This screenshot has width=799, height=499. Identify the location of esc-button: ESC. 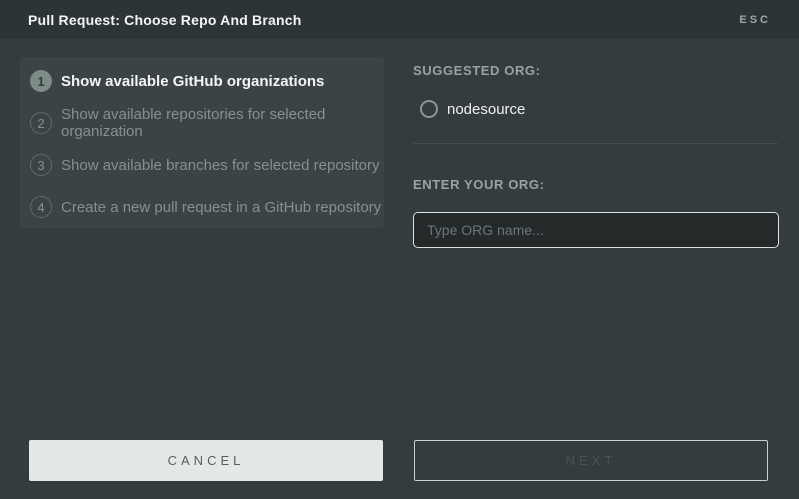
(755, 20).